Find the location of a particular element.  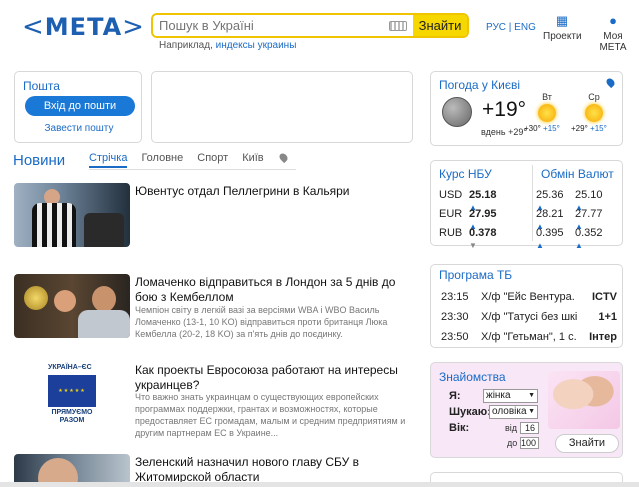

dating-title: Знайомства is located at coordinates (472, 377).